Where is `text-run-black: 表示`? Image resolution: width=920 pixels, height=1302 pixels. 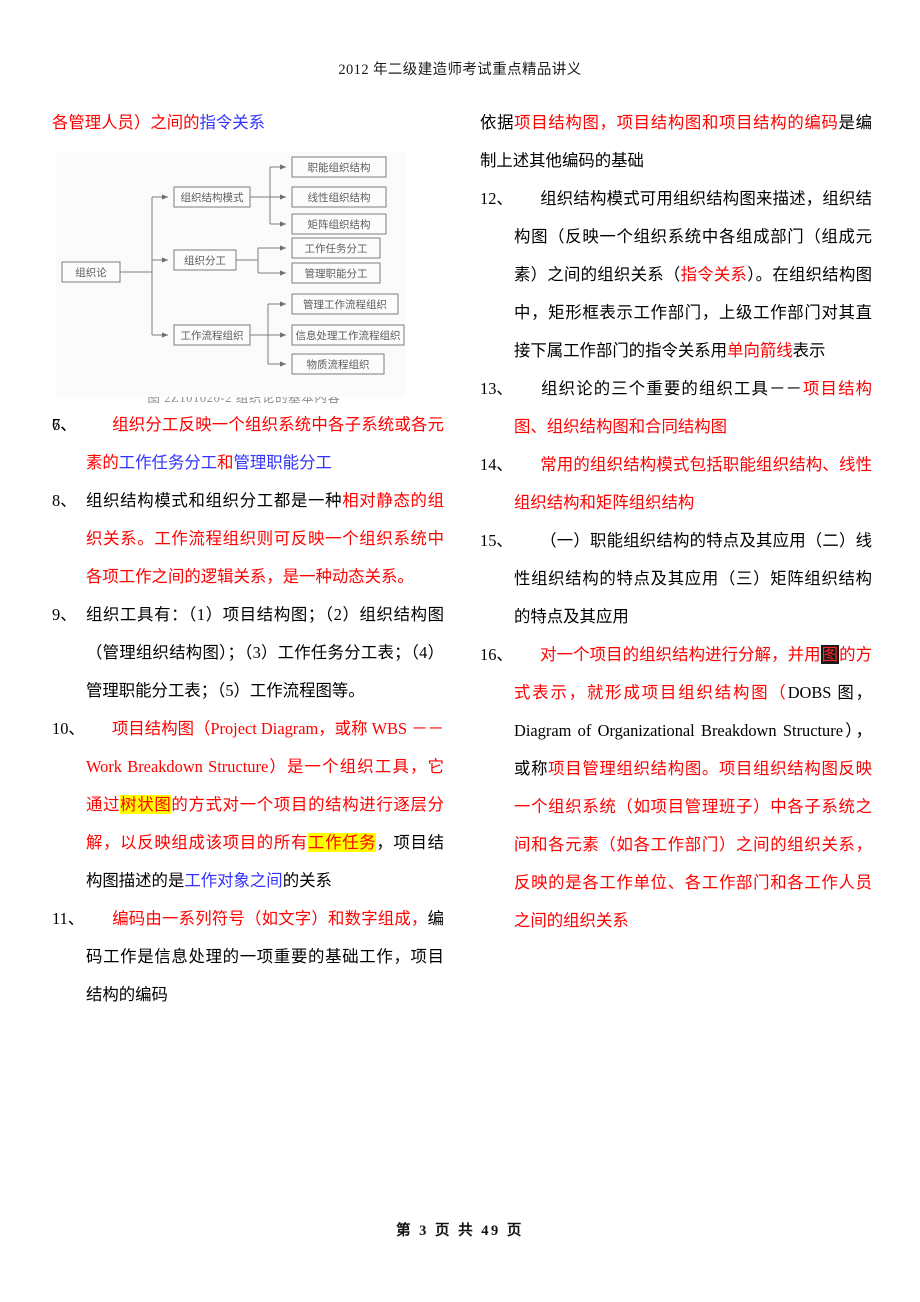
text-run-black: 表示 is located at coordinates (809, 350).